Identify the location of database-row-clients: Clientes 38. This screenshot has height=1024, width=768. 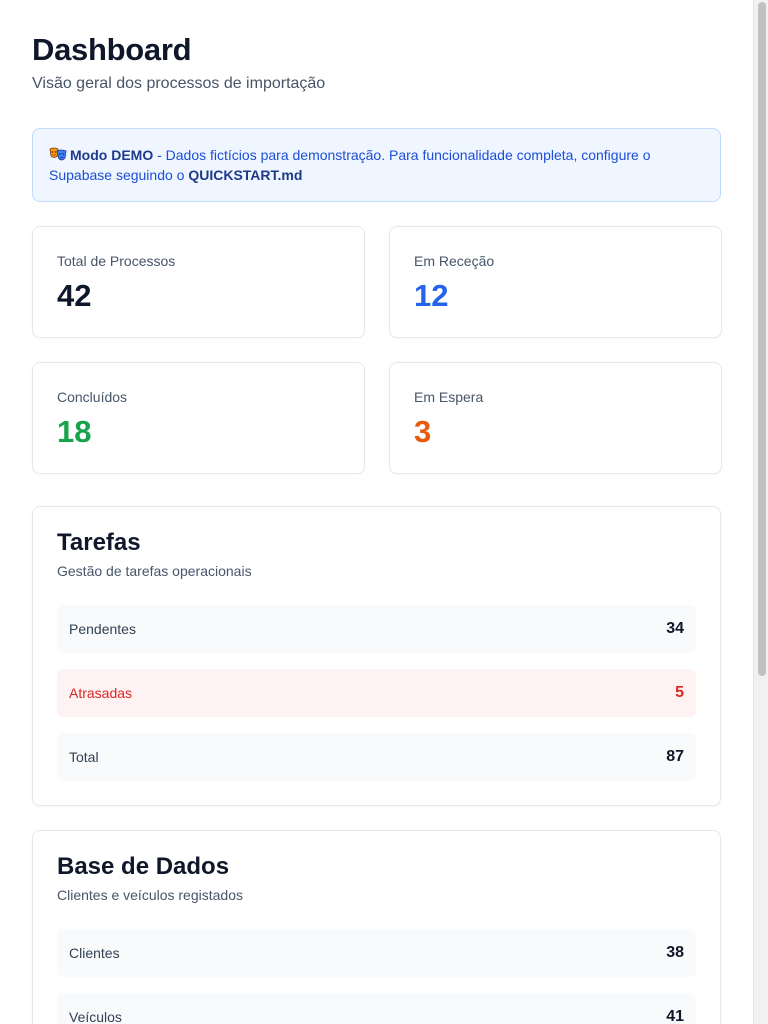
(376, 953).